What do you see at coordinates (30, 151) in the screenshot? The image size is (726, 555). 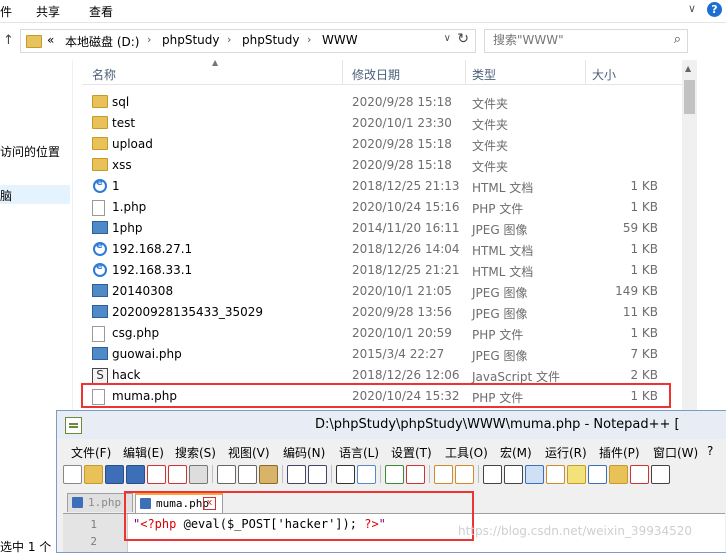 I see `nav-item-recent-places: 访问的位置` at bounding box center [30, 151].